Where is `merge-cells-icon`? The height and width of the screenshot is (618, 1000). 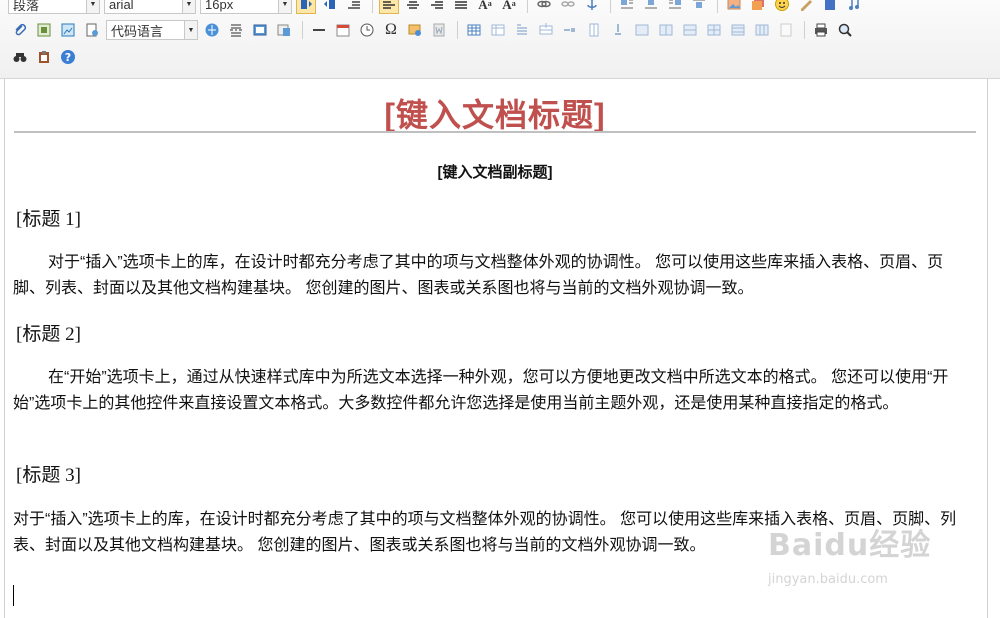
merge-cells-icon is located at coordinates (642, 30).